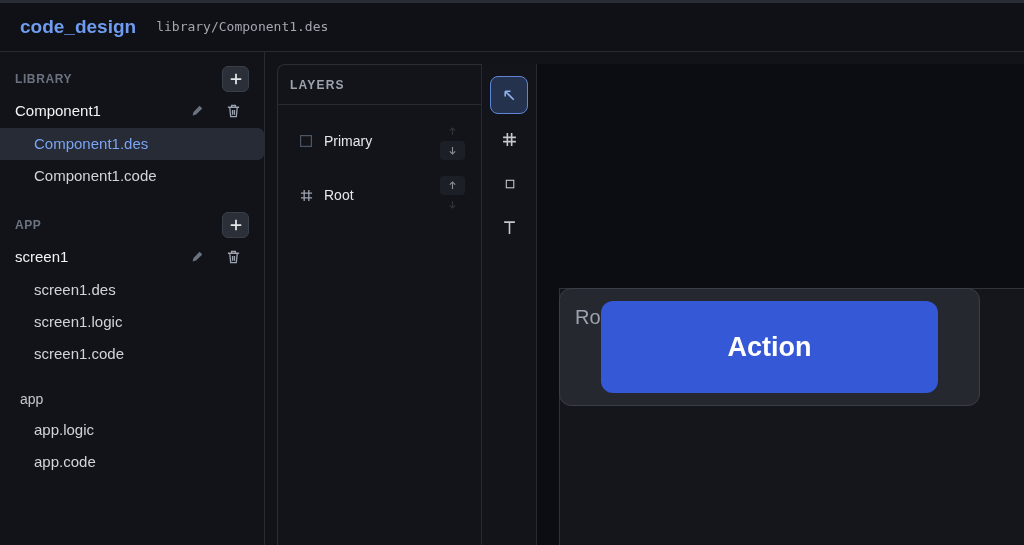  I want to click on file-item: screen1.logic, so click(132, 322).